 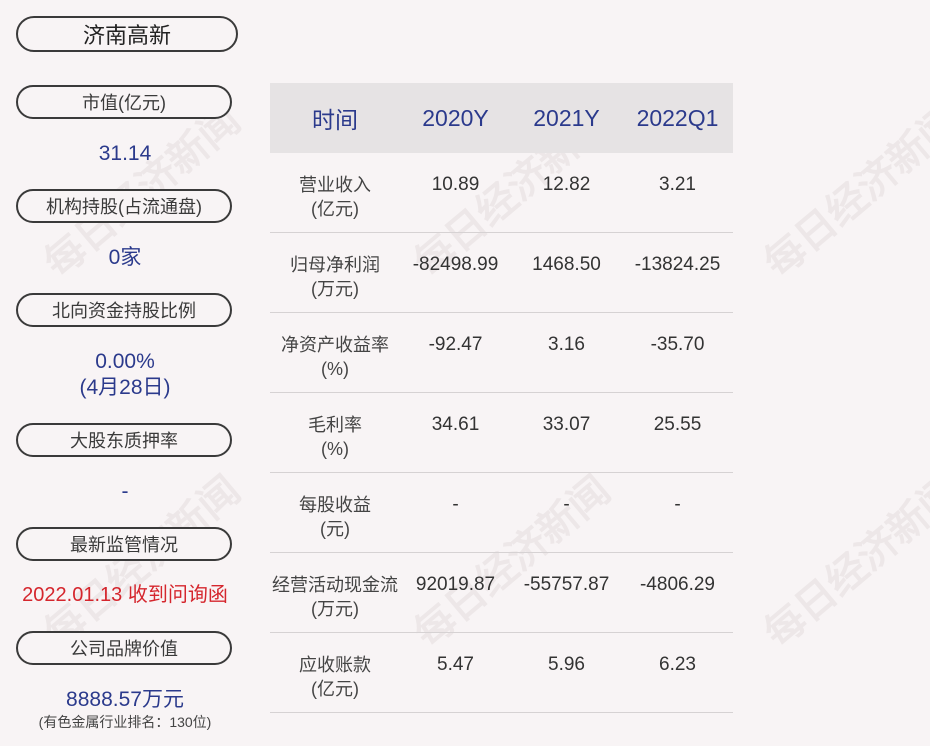 What do you see at coordinates (455, 184) in the screenshot?
I see `cell: 10.89` at bounding box center [455, 184].